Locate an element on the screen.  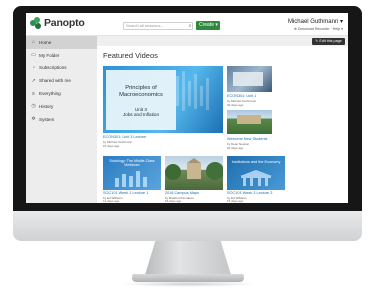
search-icon: ⌕ is located at coordinates (190, 26).